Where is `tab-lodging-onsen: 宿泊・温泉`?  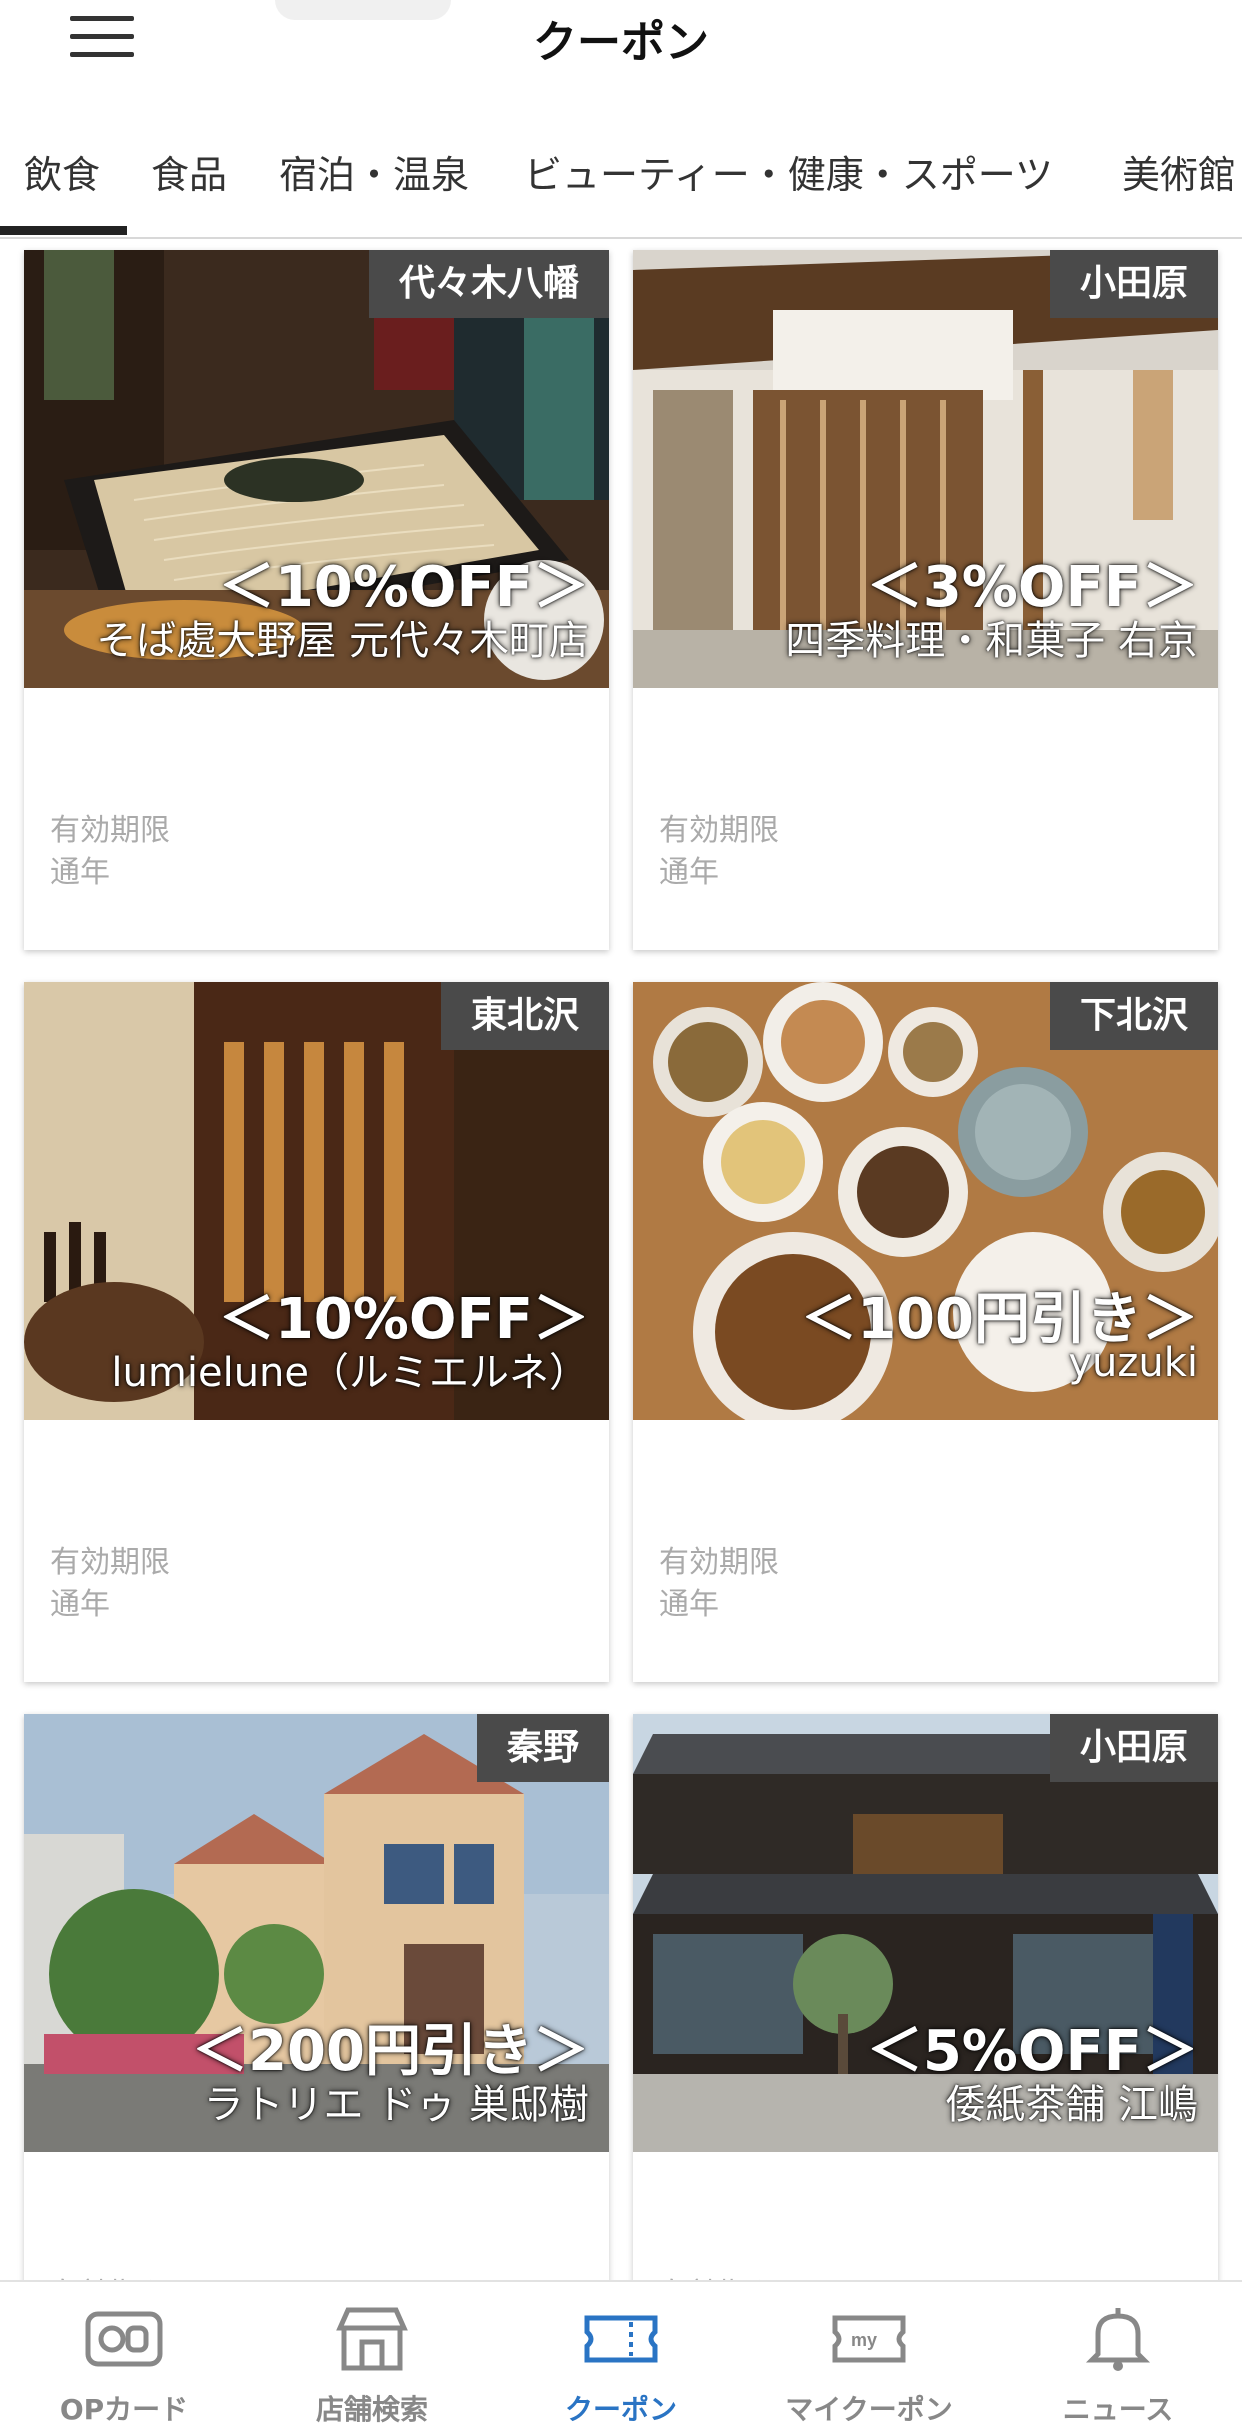 tab-lodging-onsen: 宿泊・温泉 is located at coordinates (374, 171).